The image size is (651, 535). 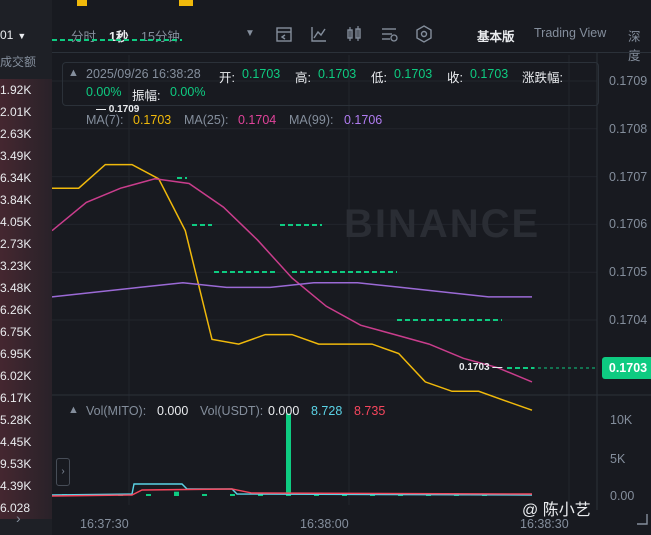 What do you see at coordinates (292, 455) in the screenshot?
I see `volume-bars` at bounding box center [292, 455].